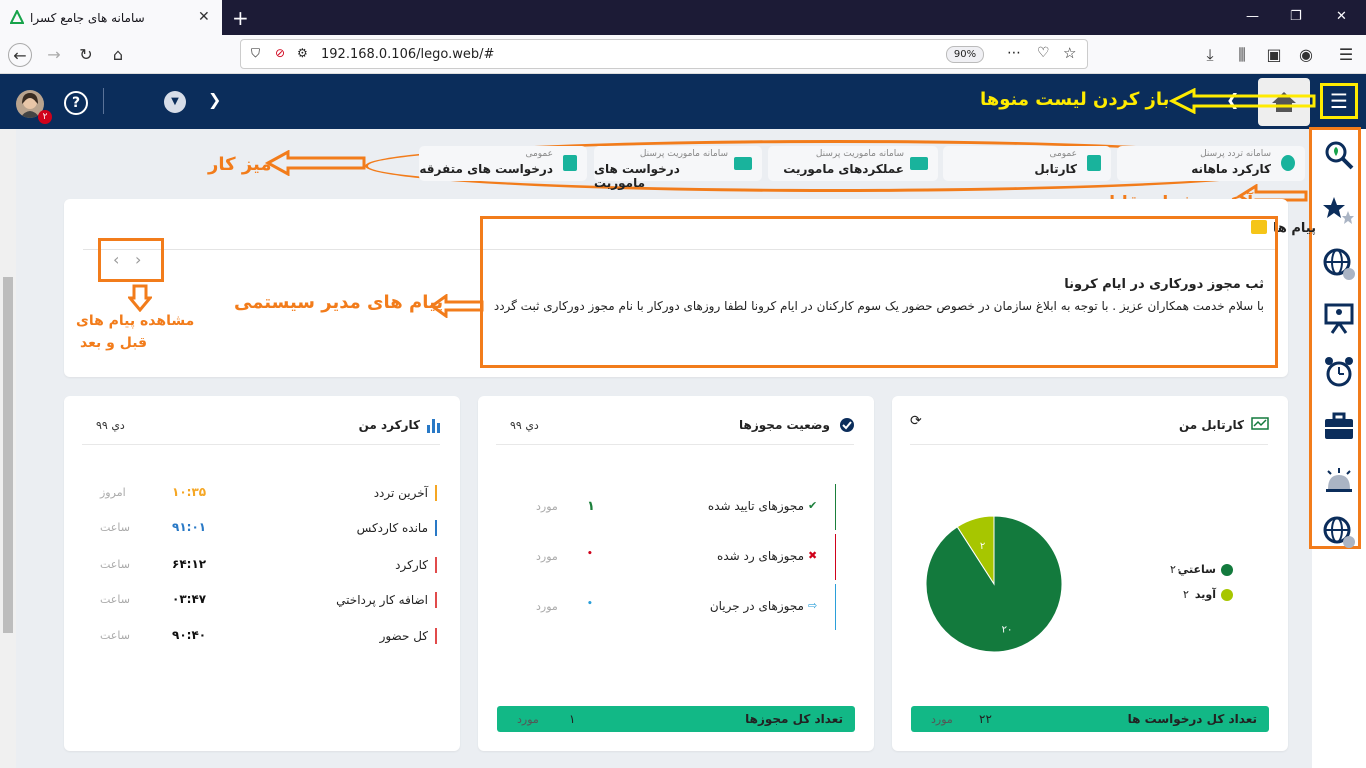  What do you see at coordinates (1294, 228) in the screenshot?
I see `messages-title: پیام ها` at bounding box center [1294, 228].